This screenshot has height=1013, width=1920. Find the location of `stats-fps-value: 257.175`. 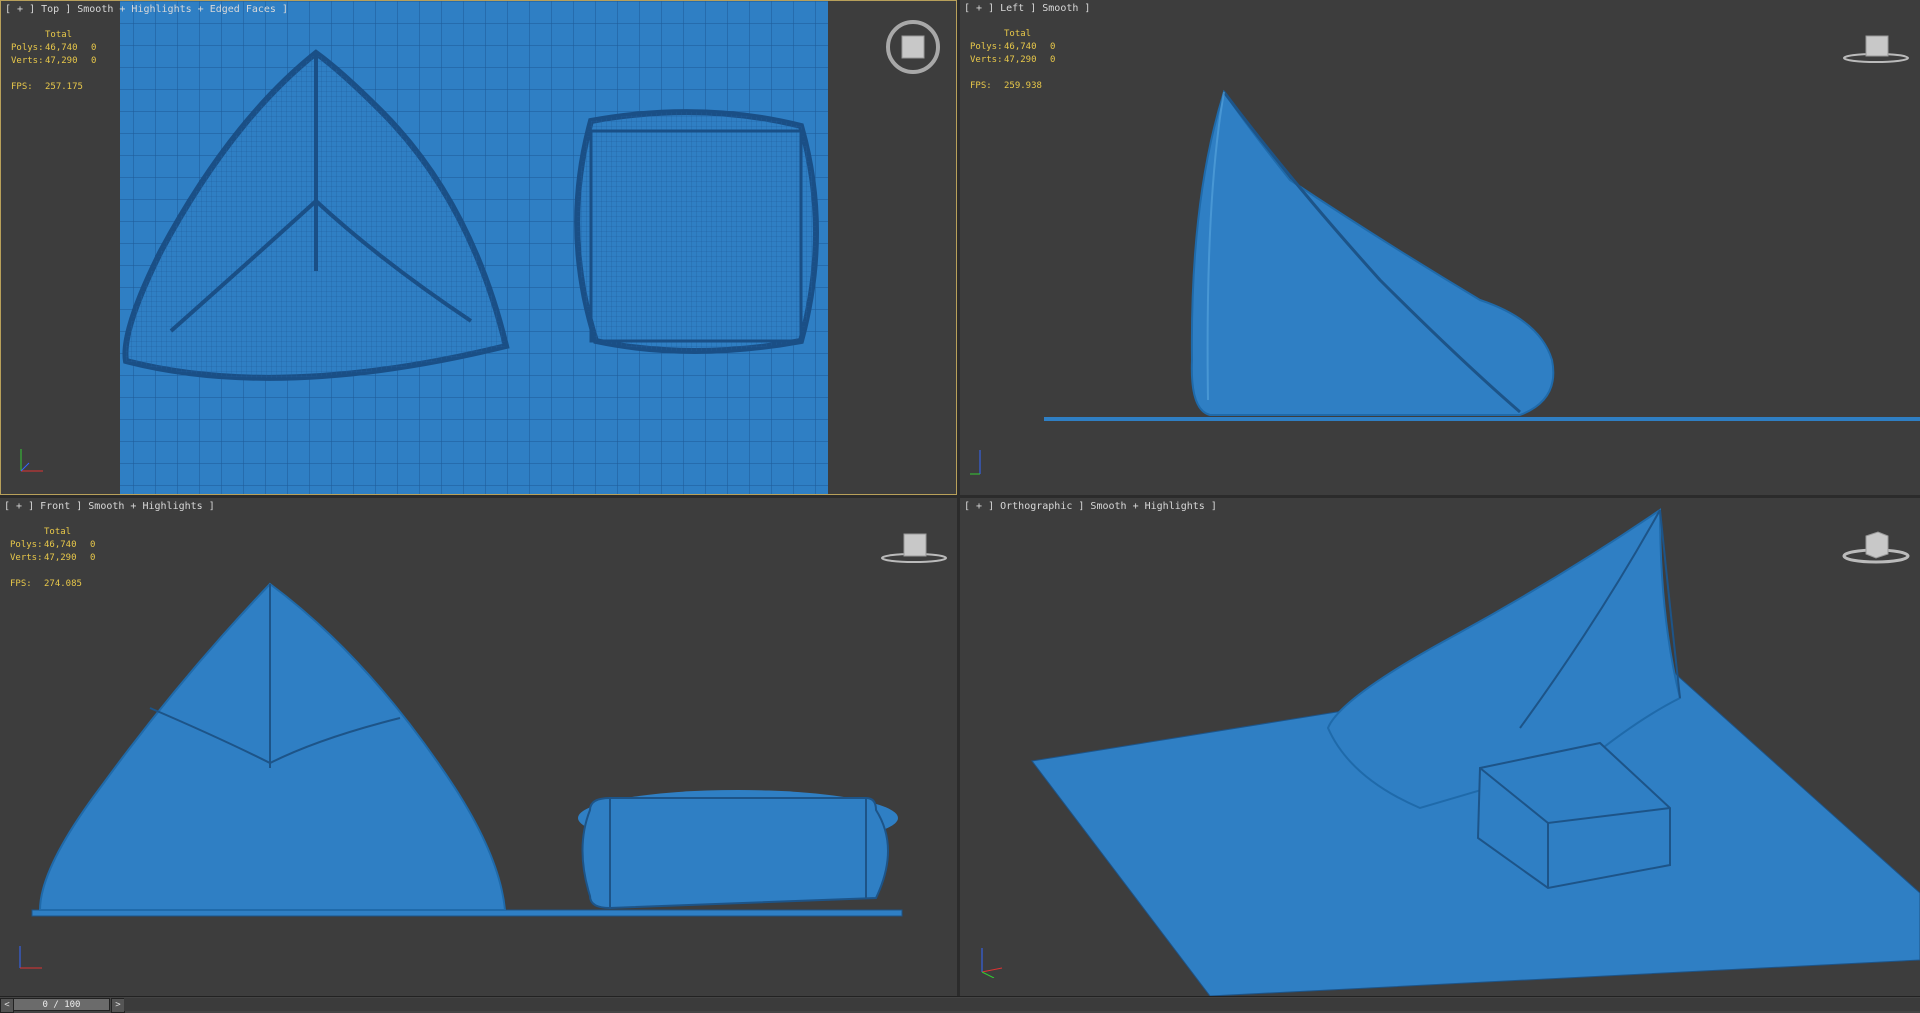

stats-fps-value: 257.175 is located at coordinates (64, 87).